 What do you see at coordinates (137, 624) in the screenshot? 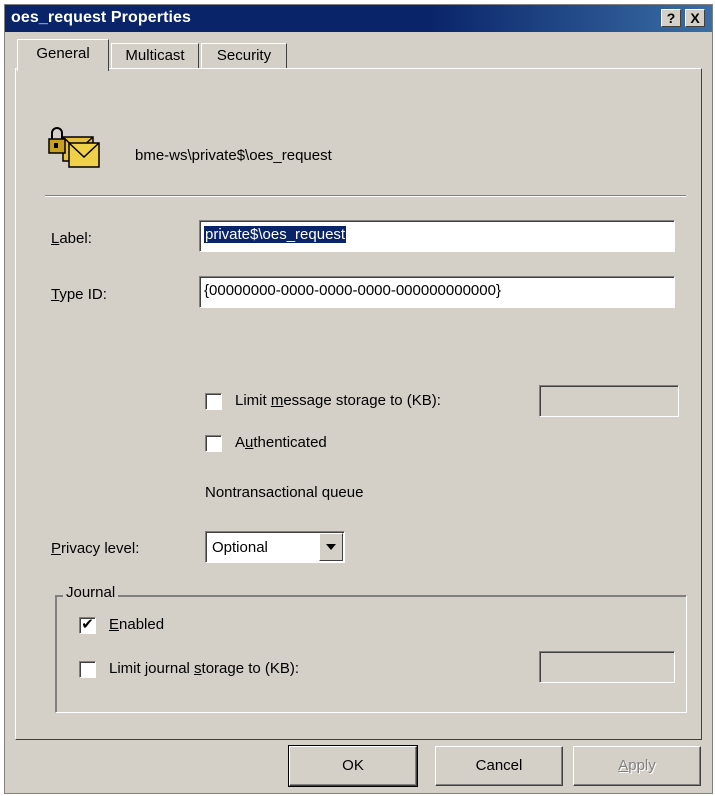
I see `journal-enabled-label: Enabled` at bounding box center [137, 624].